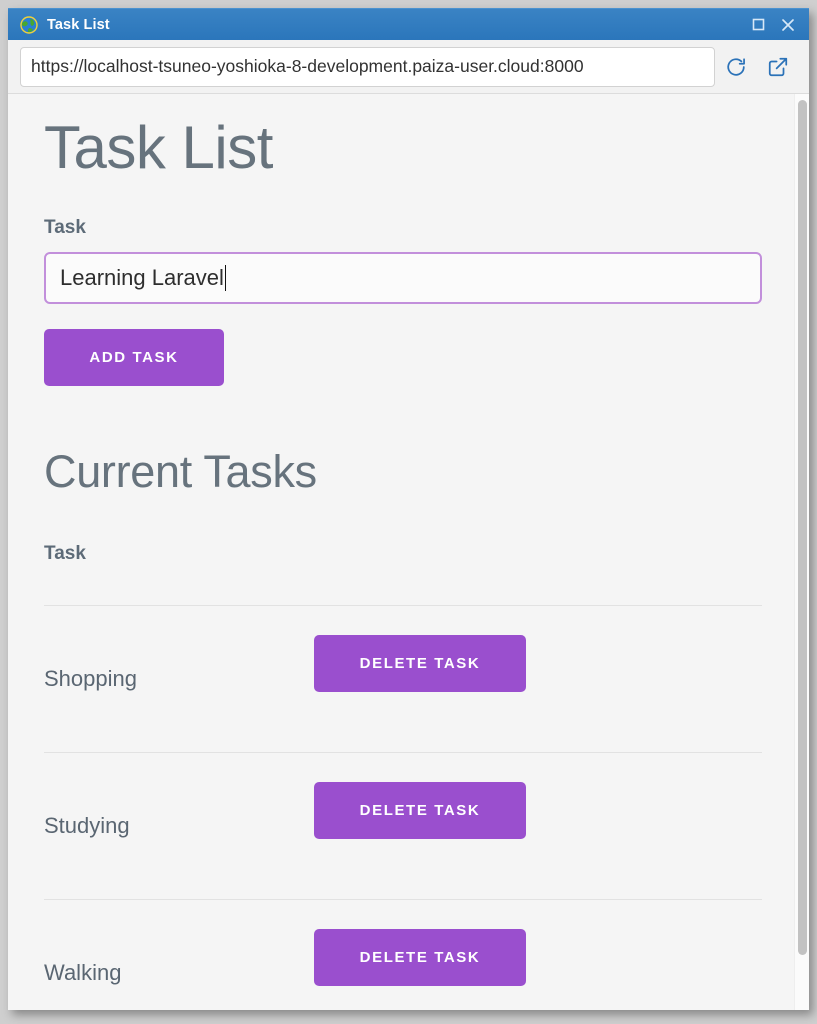 The width and height of the screenshot is (817, 1024). I want to click on open-external-icon, so click(778, 67).